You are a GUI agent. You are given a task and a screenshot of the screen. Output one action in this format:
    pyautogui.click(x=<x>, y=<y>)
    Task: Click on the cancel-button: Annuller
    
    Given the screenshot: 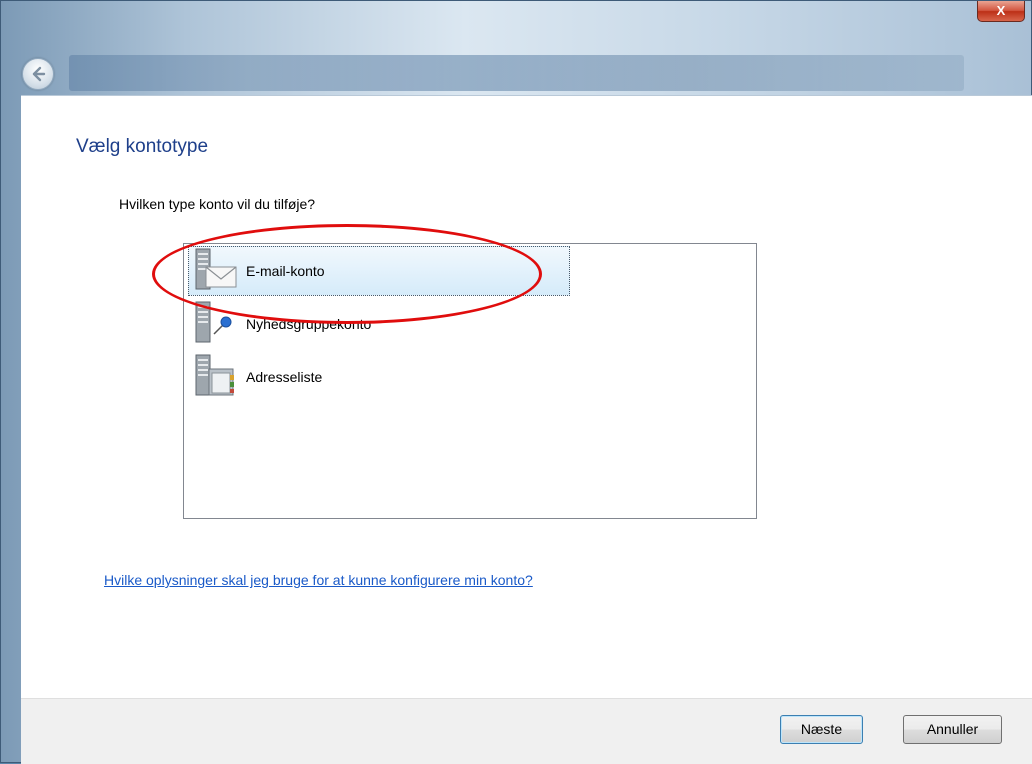 What is the action you would take?
    pyautogui.click(x=952, y=729)
    